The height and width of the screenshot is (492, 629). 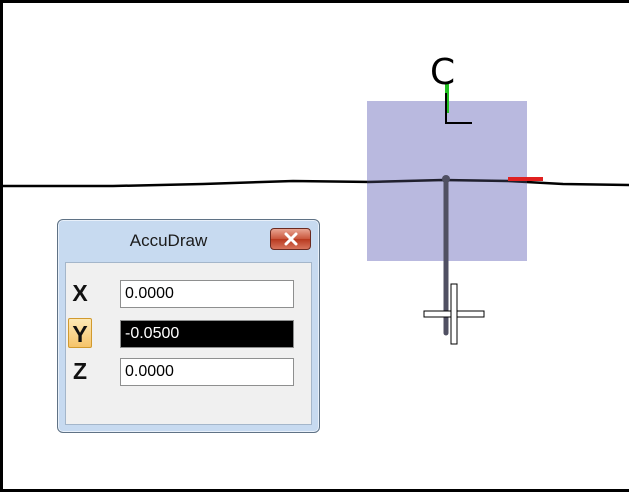 I want to click on close-button, so click(x=290, y=239).